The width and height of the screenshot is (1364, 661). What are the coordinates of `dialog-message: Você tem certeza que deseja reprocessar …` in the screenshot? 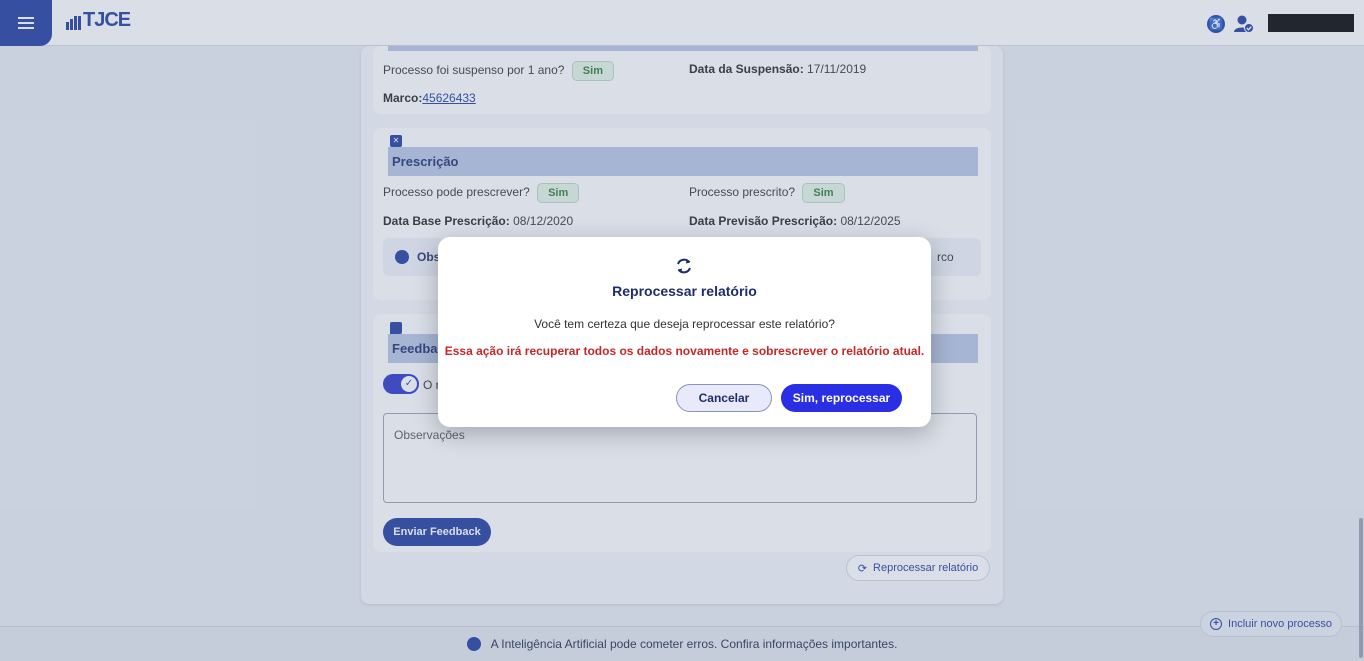 It's located at (684, 324).